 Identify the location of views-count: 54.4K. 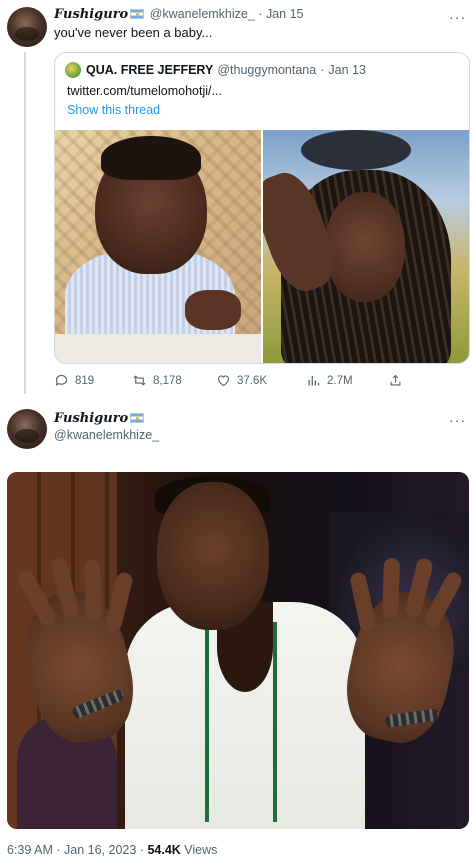
(164, 850).